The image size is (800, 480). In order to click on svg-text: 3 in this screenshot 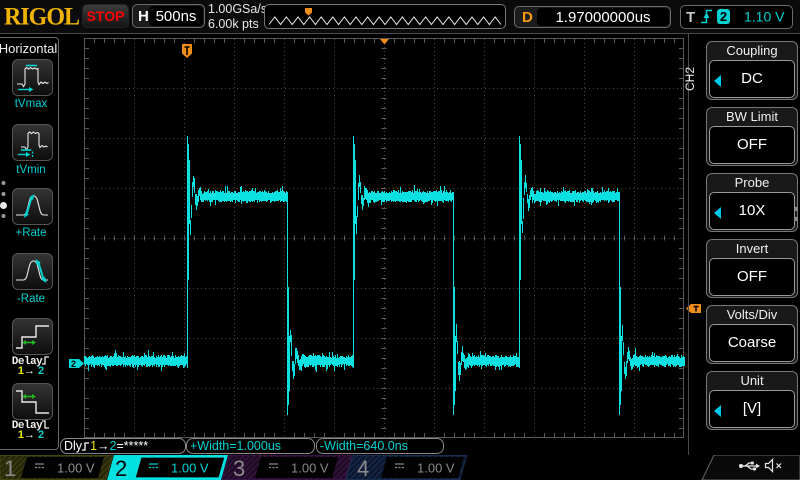, I will do `click(239, 468)`.